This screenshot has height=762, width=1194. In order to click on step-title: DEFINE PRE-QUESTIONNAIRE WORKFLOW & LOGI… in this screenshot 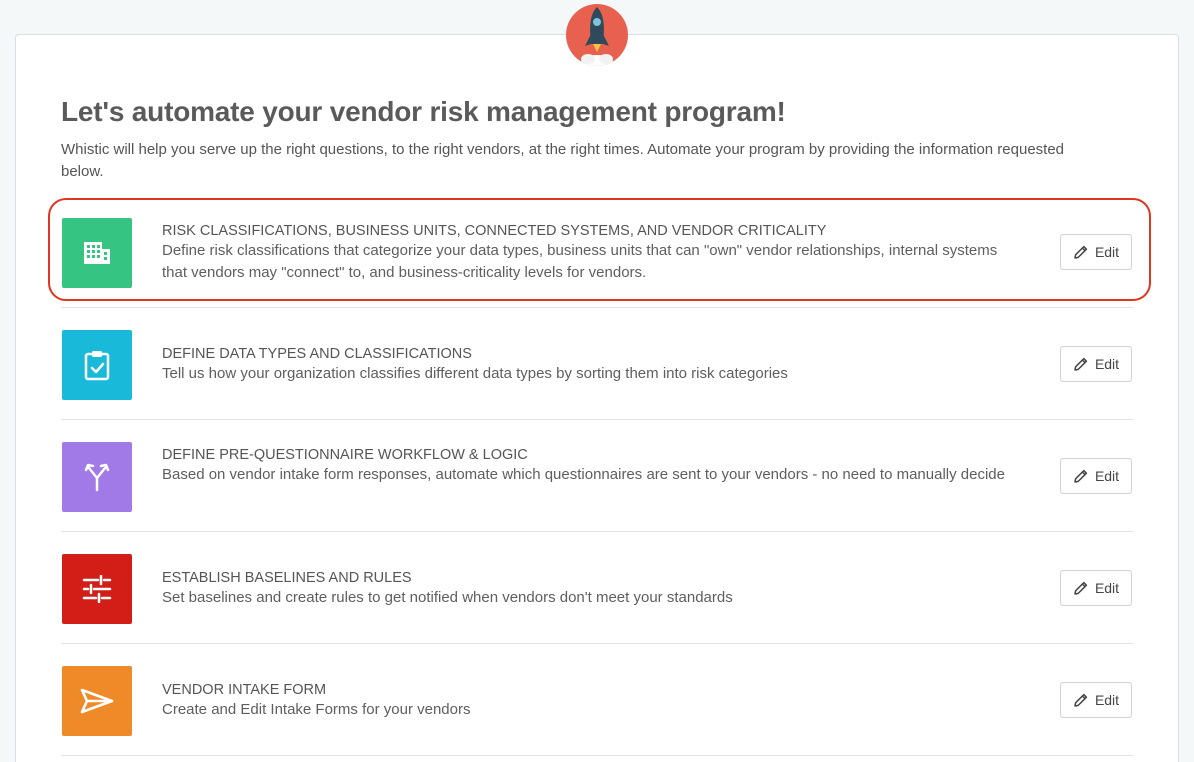, I will do `click(345, 455)`.